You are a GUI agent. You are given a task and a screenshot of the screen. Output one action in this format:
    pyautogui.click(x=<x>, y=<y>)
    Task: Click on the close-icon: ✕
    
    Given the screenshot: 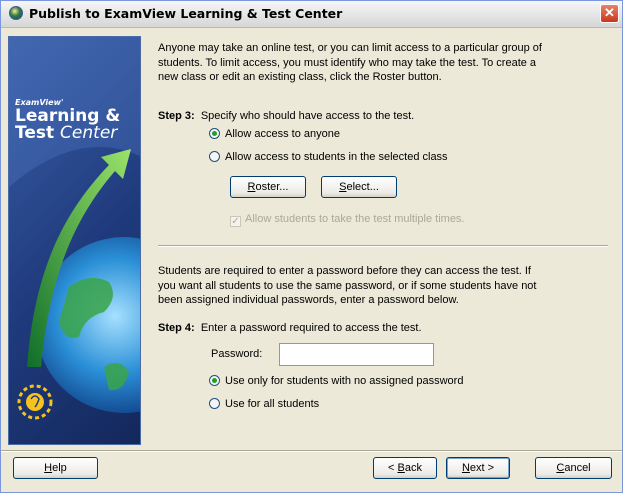 What is the action you would take?
    pyautogui.click(x=609, y=12)
    